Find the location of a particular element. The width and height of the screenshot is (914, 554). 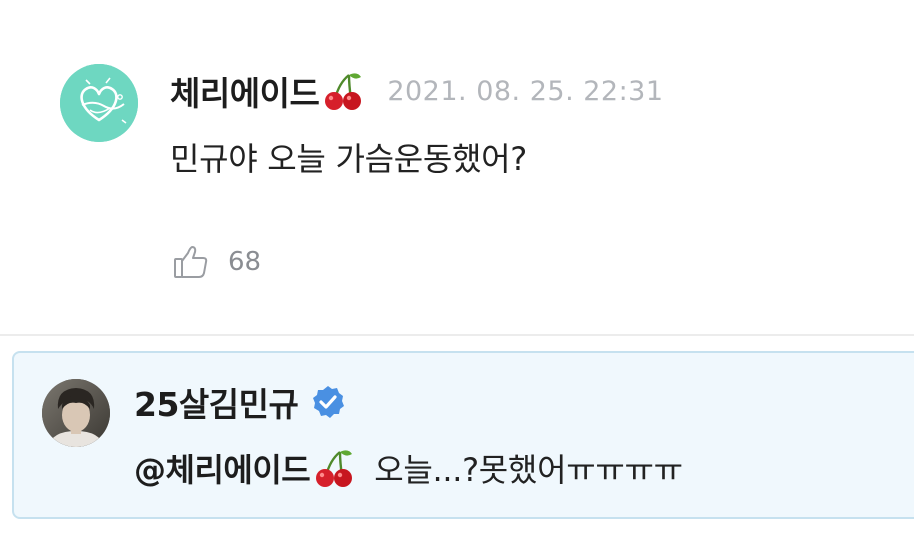

username: 체리에이드 is located at coordinates (245, 91).